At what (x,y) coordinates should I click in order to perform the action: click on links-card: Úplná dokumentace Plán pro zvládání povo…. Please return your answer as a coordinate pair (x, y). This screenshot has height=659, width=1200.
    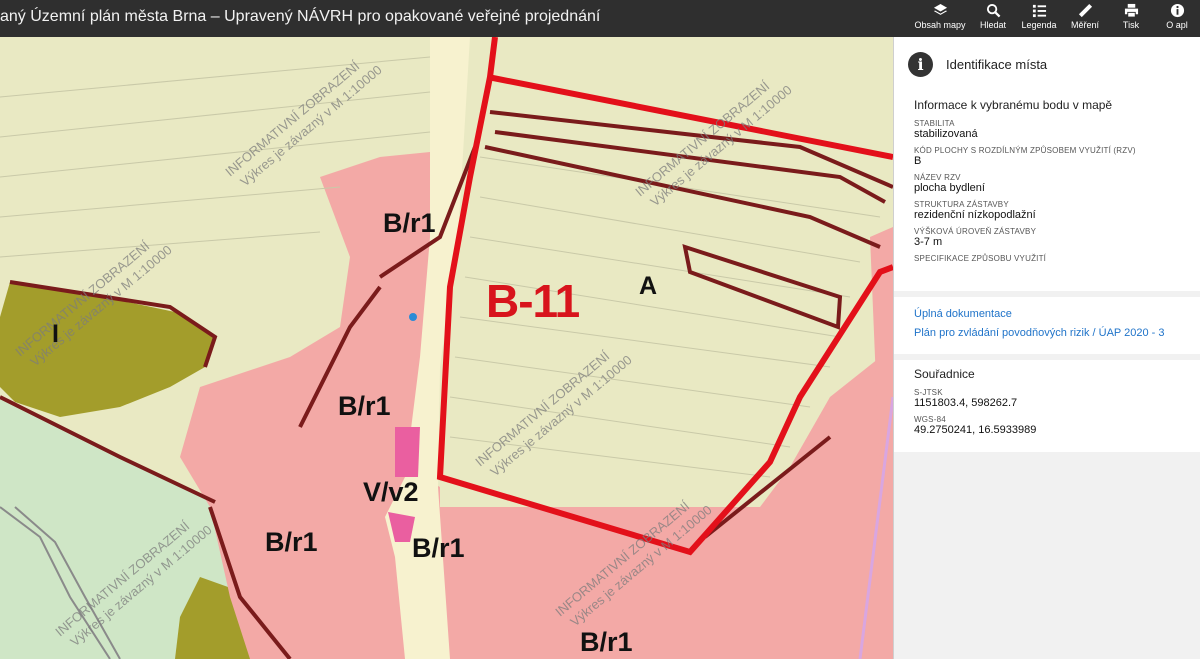
    Looking at the image, I should click on (1047, 325).